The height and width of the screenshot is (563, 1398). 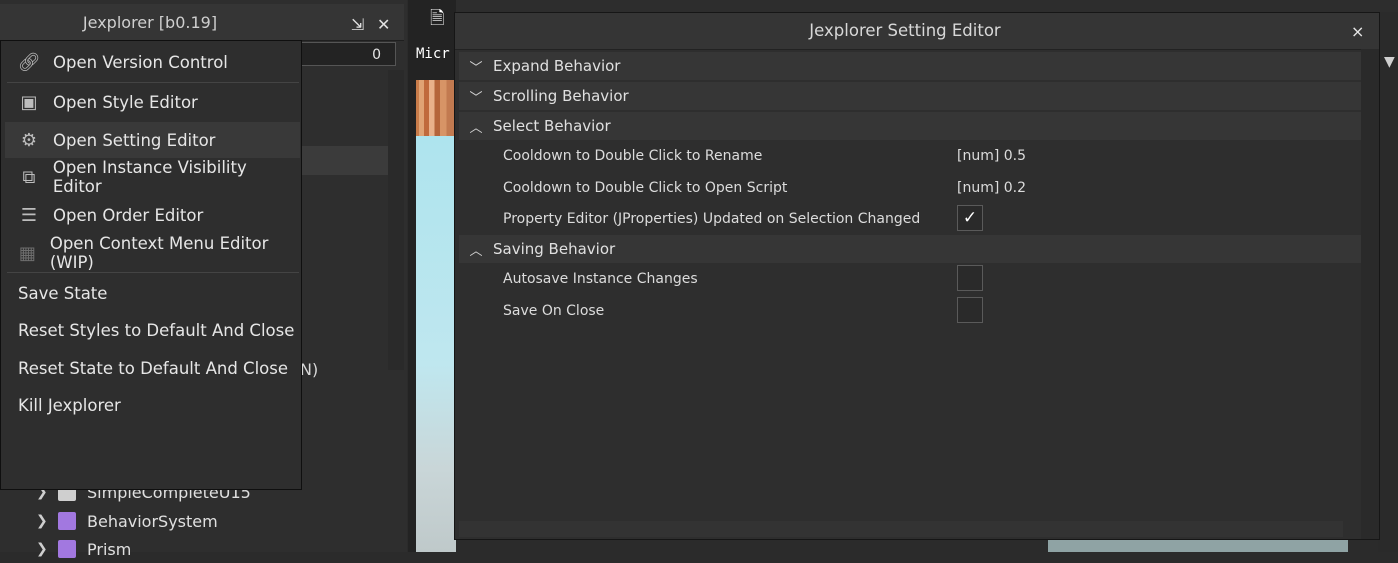 I want to click on section-label: Saving Behavior, so click(x=554, y=249).